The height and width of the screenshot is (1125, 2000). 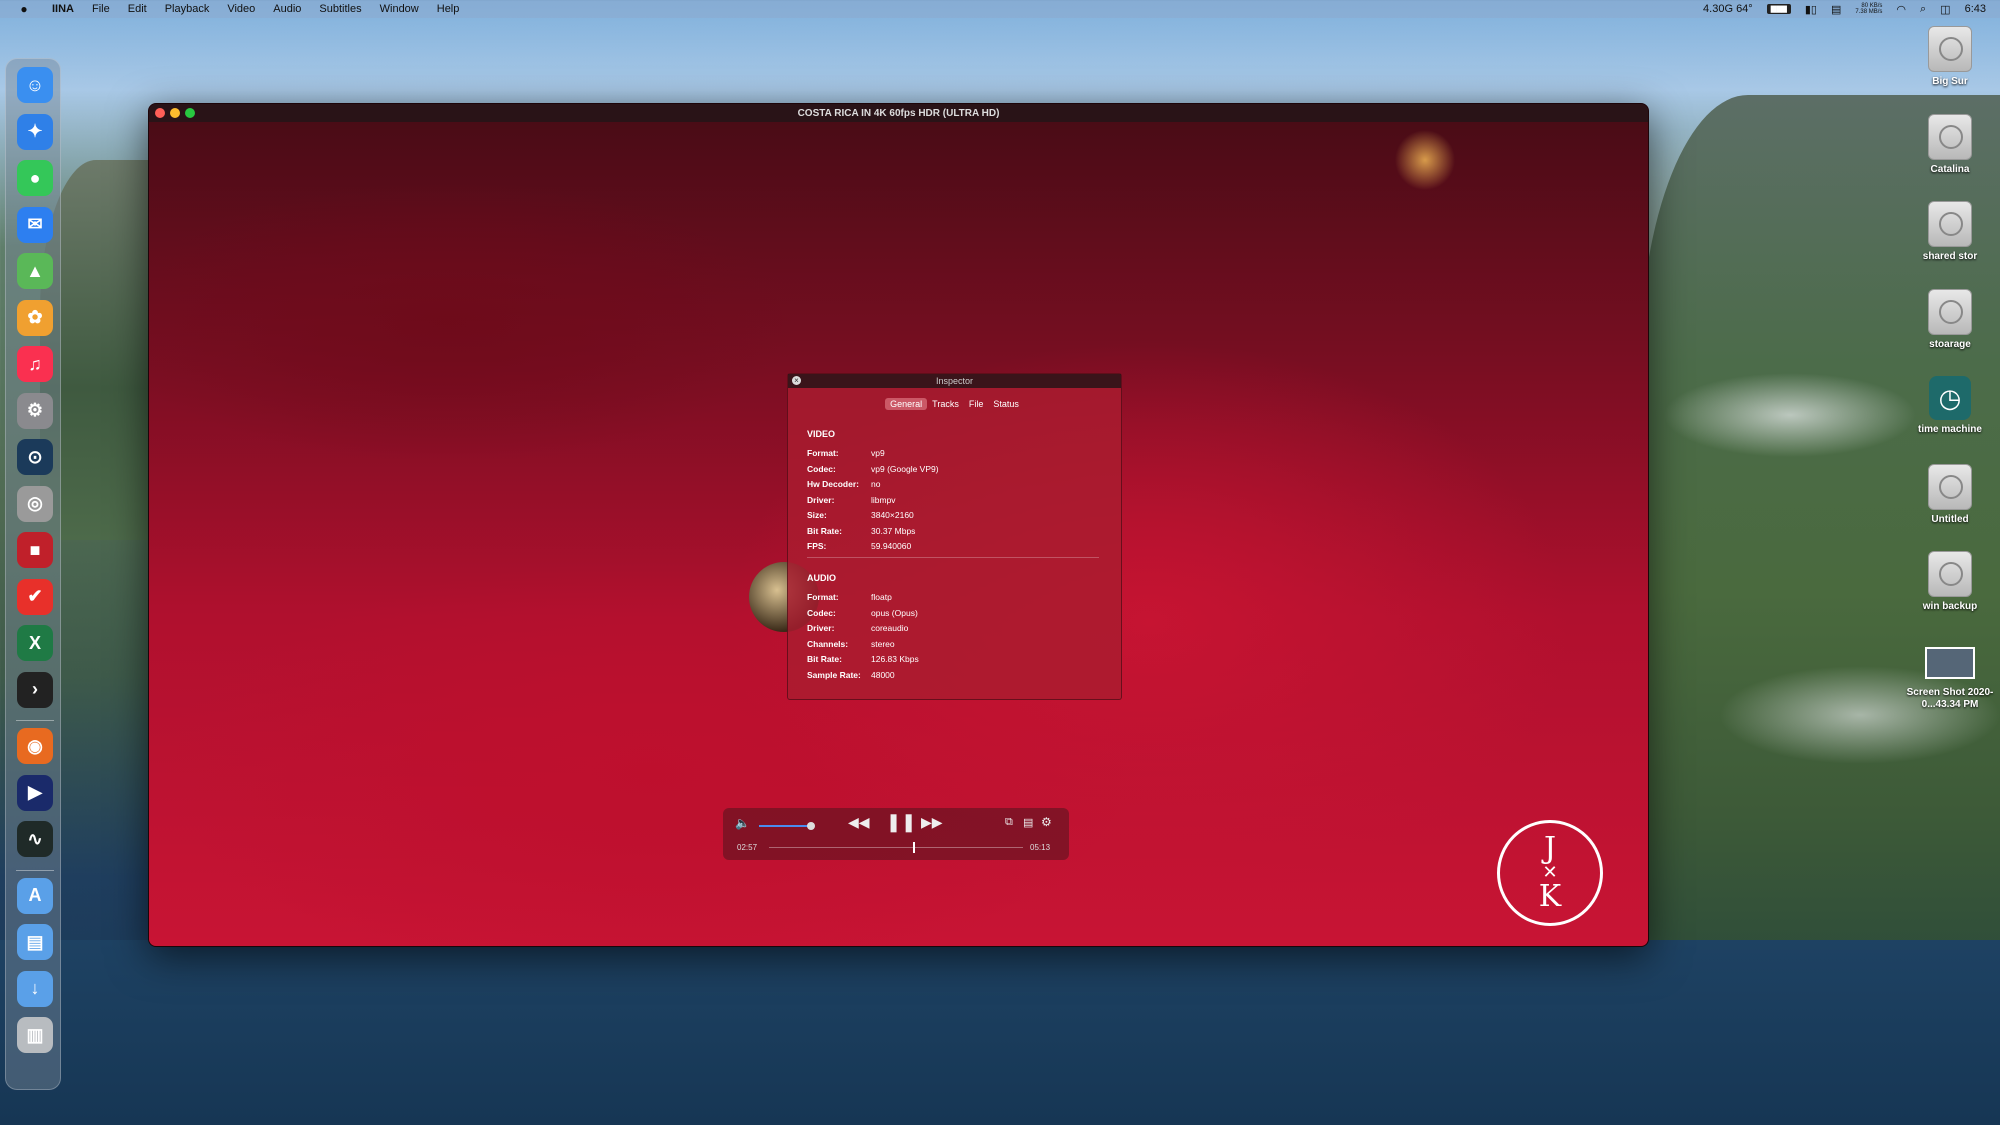 I want to click on excel-icon: X, so click(x=35, y=643).